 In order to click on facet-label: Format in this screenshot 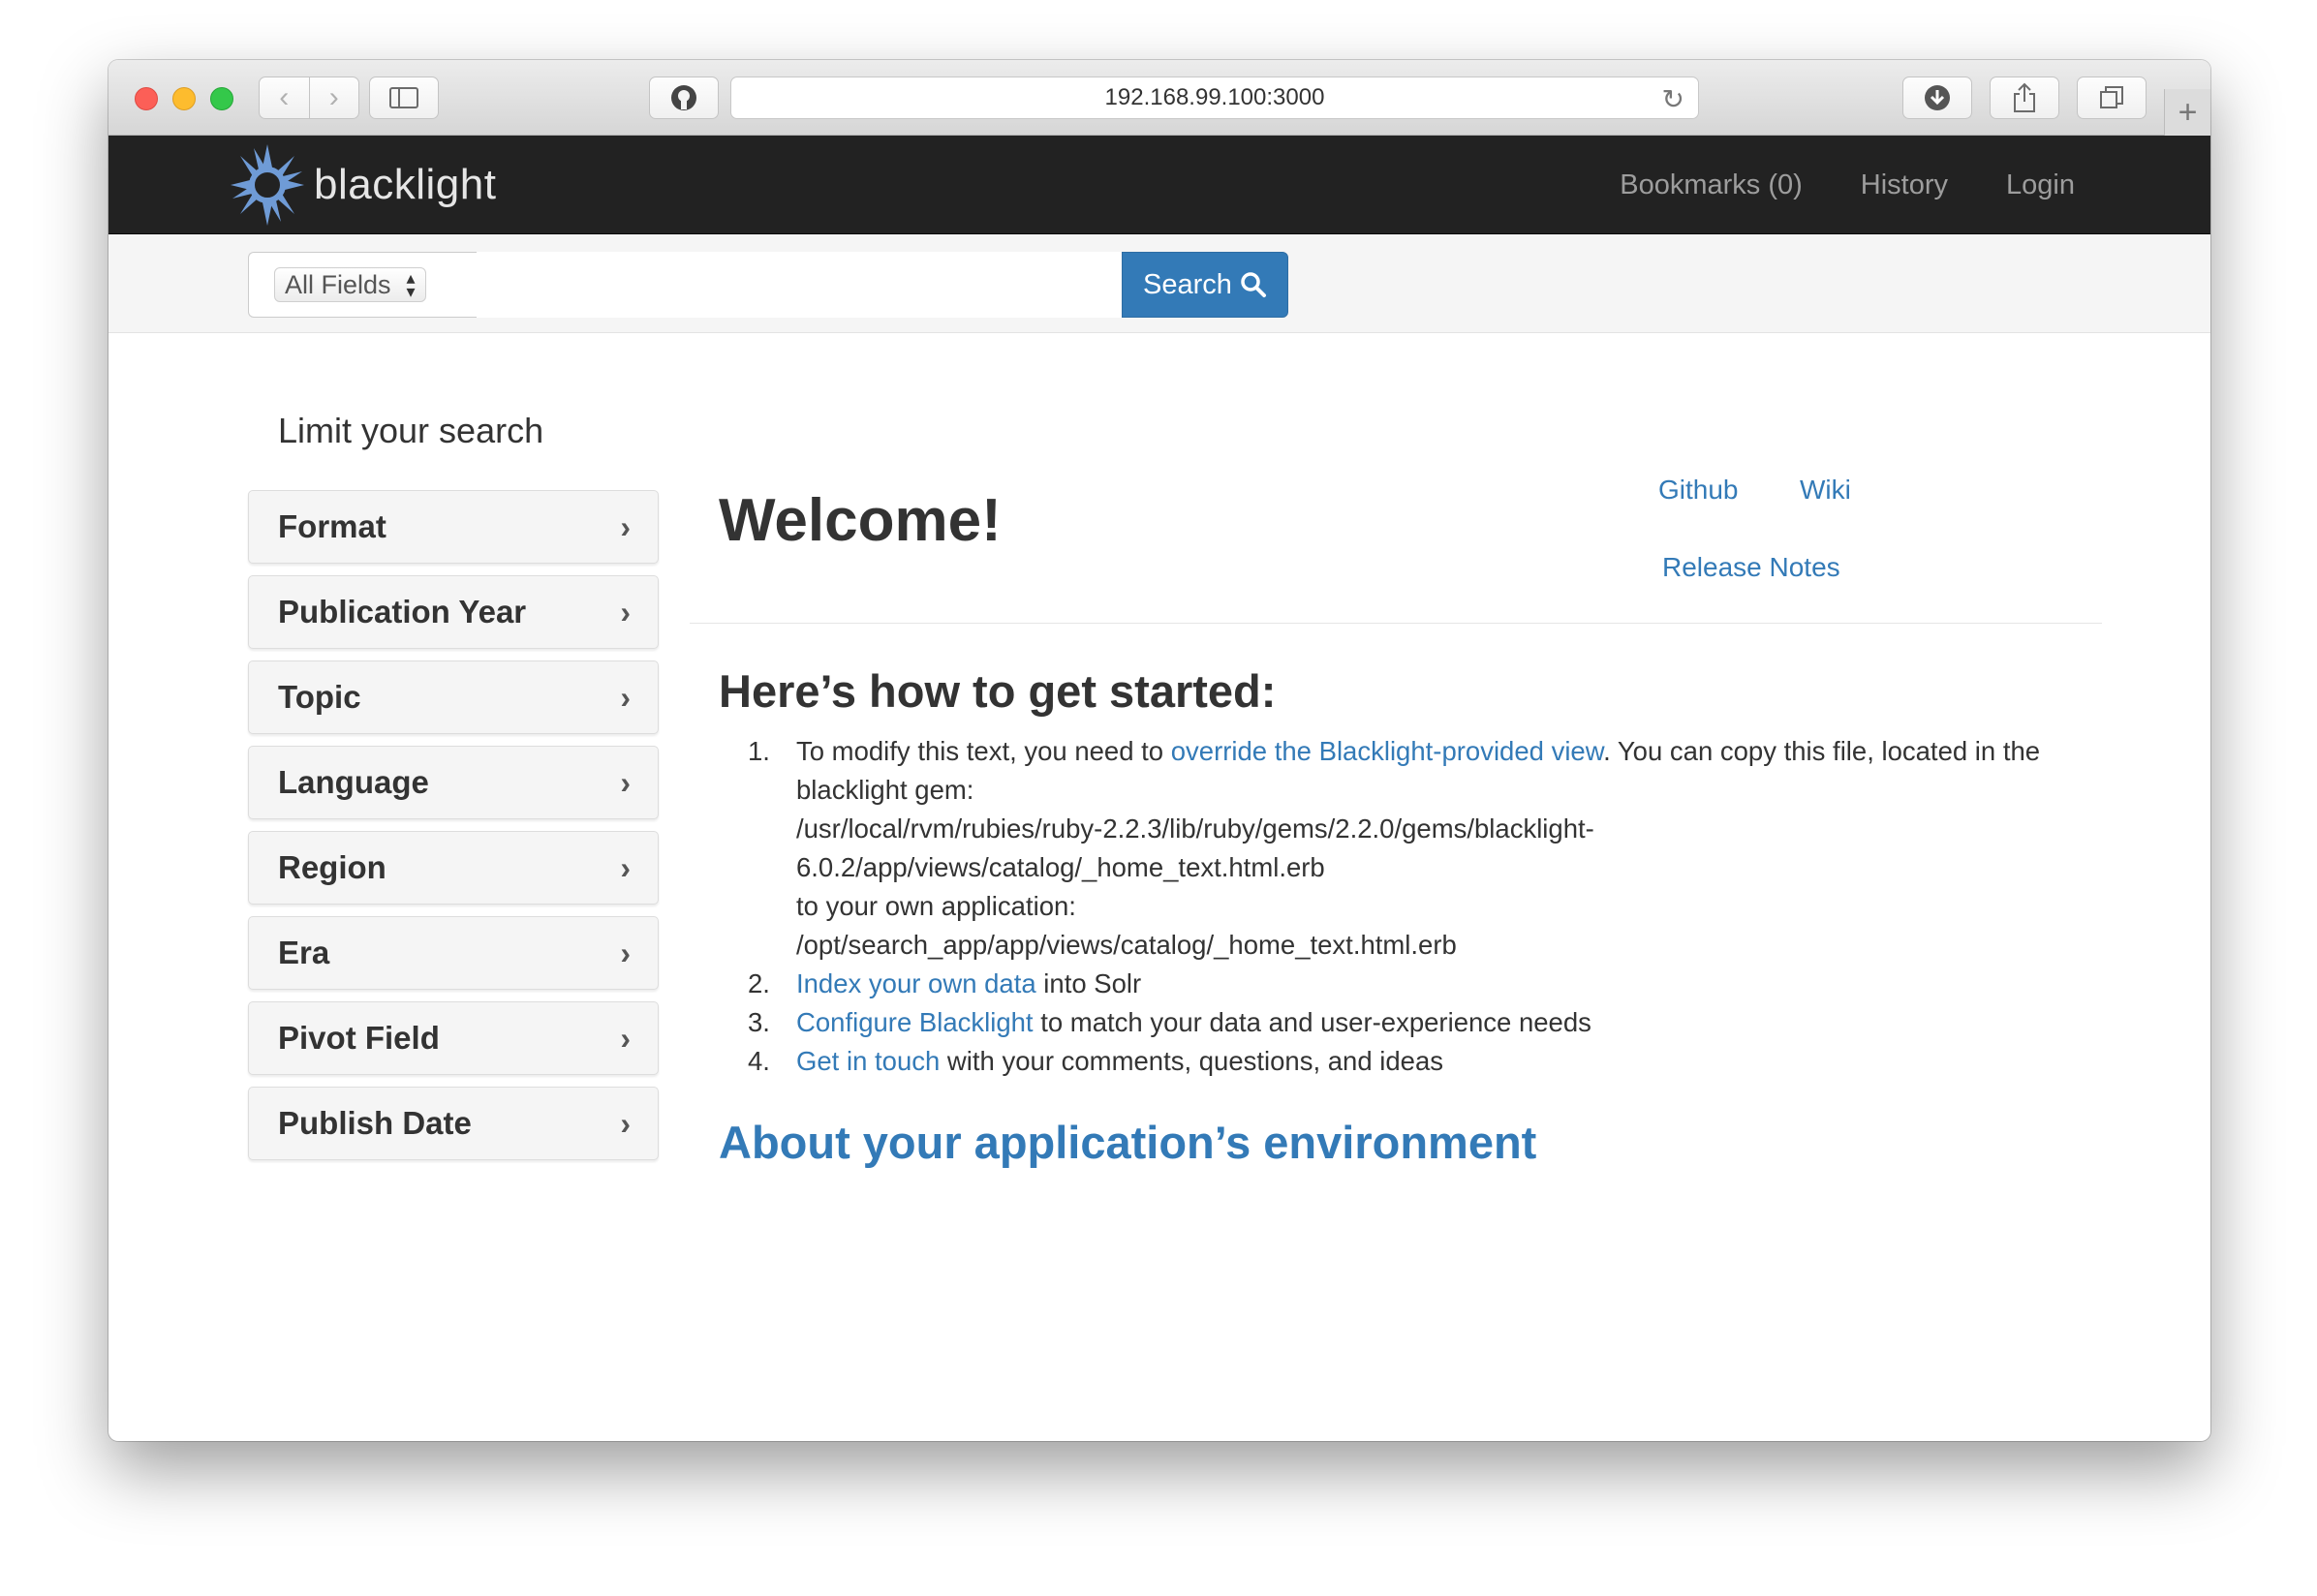, I will do `click(332, 526)`.